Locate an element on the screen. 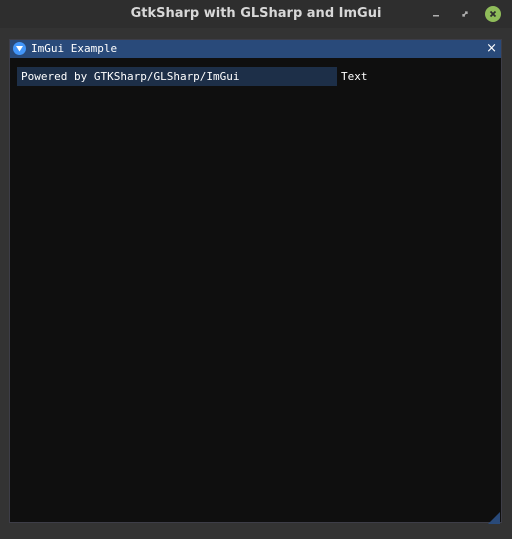 This screenshot has width=512, height=539. imgui-titlebar: ImGui Example × is located at coordinates (255, 49).